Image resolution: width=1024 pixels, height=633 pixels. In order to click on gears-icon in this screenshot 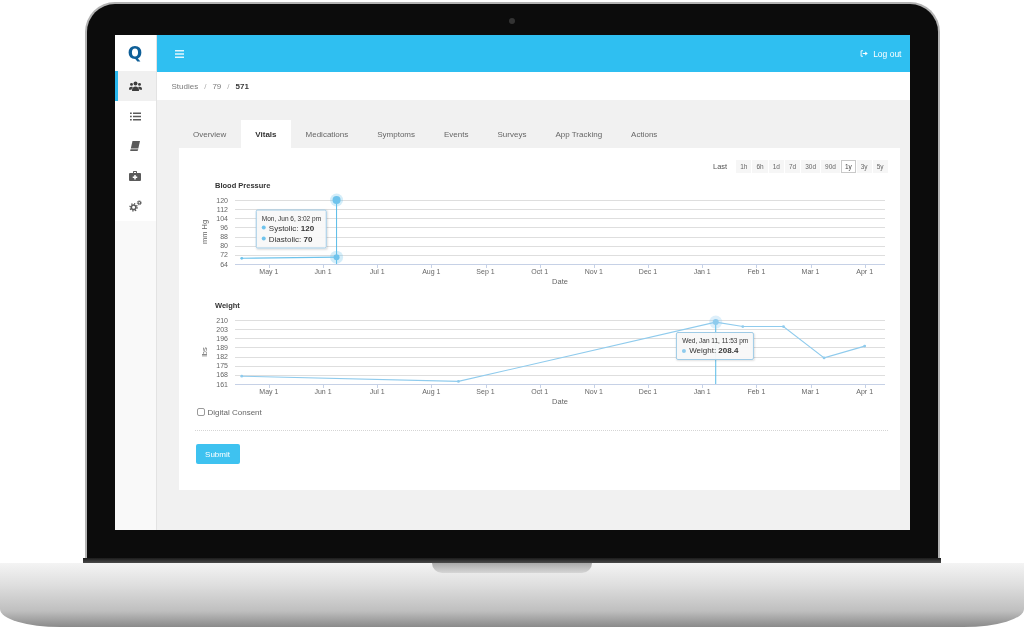, I will do `click(135, 206)`.